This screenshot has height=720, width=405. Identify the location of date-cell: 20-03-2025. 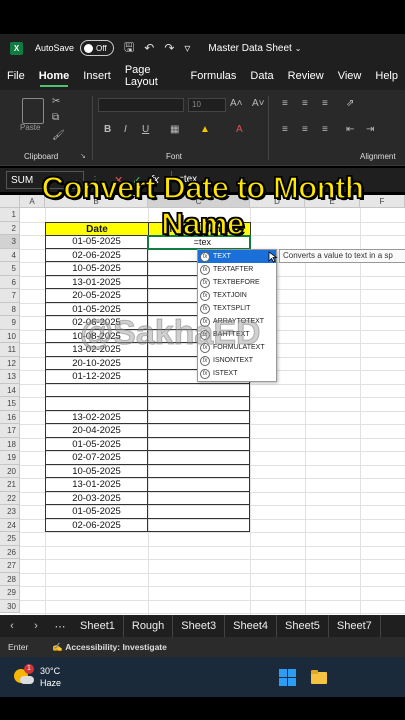
(96, 498).